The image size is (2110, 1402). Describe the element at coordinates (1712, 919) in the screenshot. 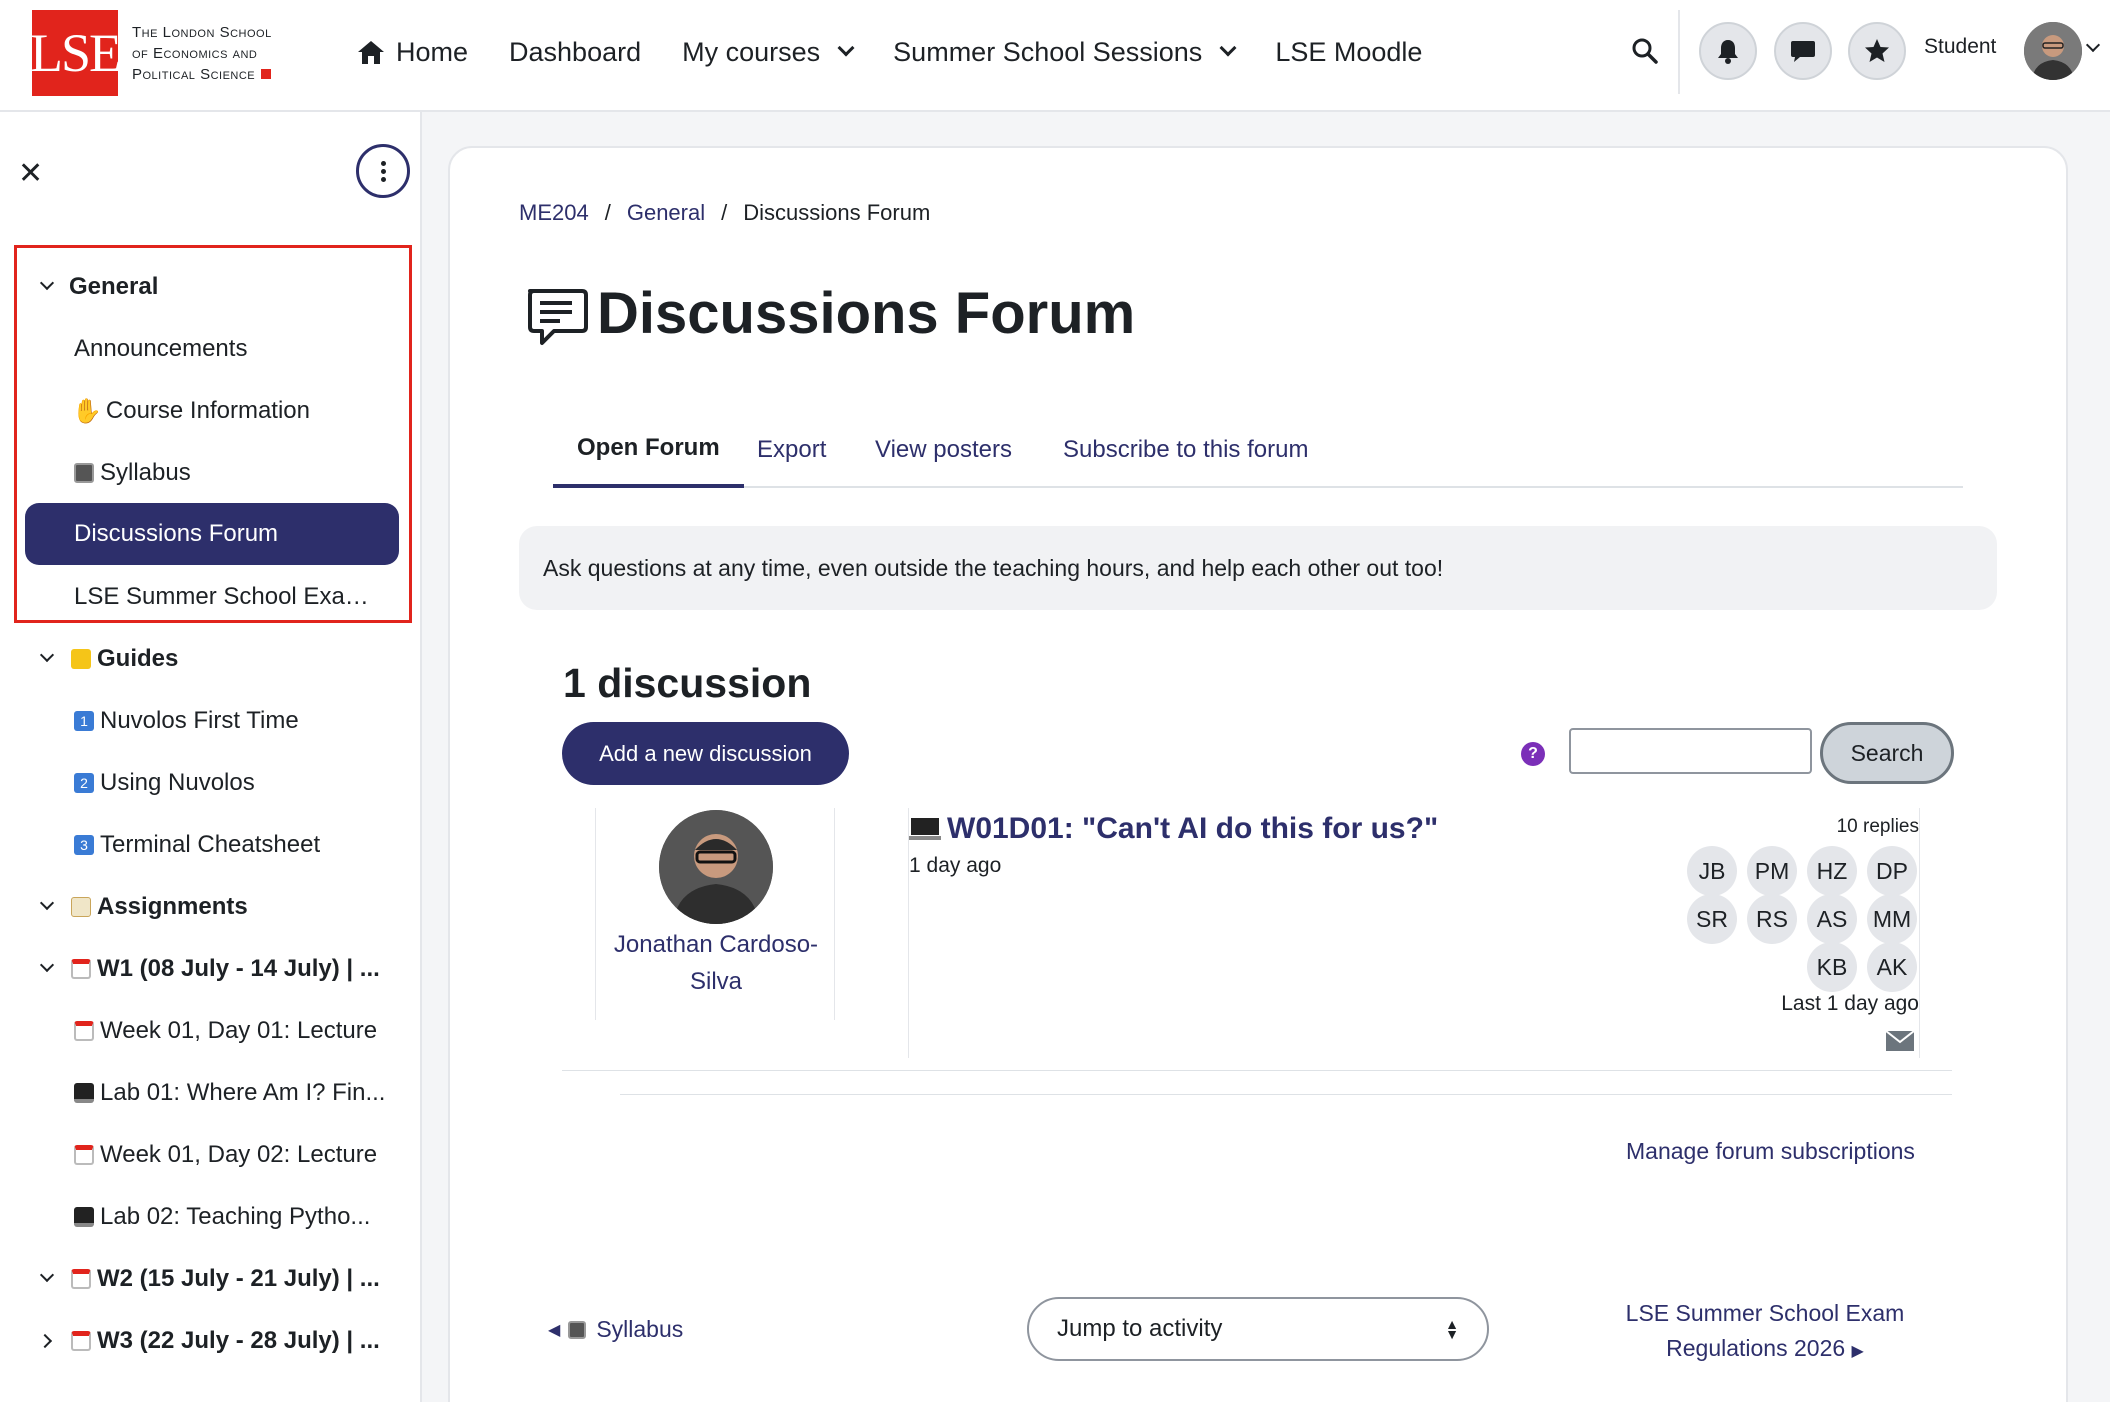

I see `replier-avatar: SR` at that location.